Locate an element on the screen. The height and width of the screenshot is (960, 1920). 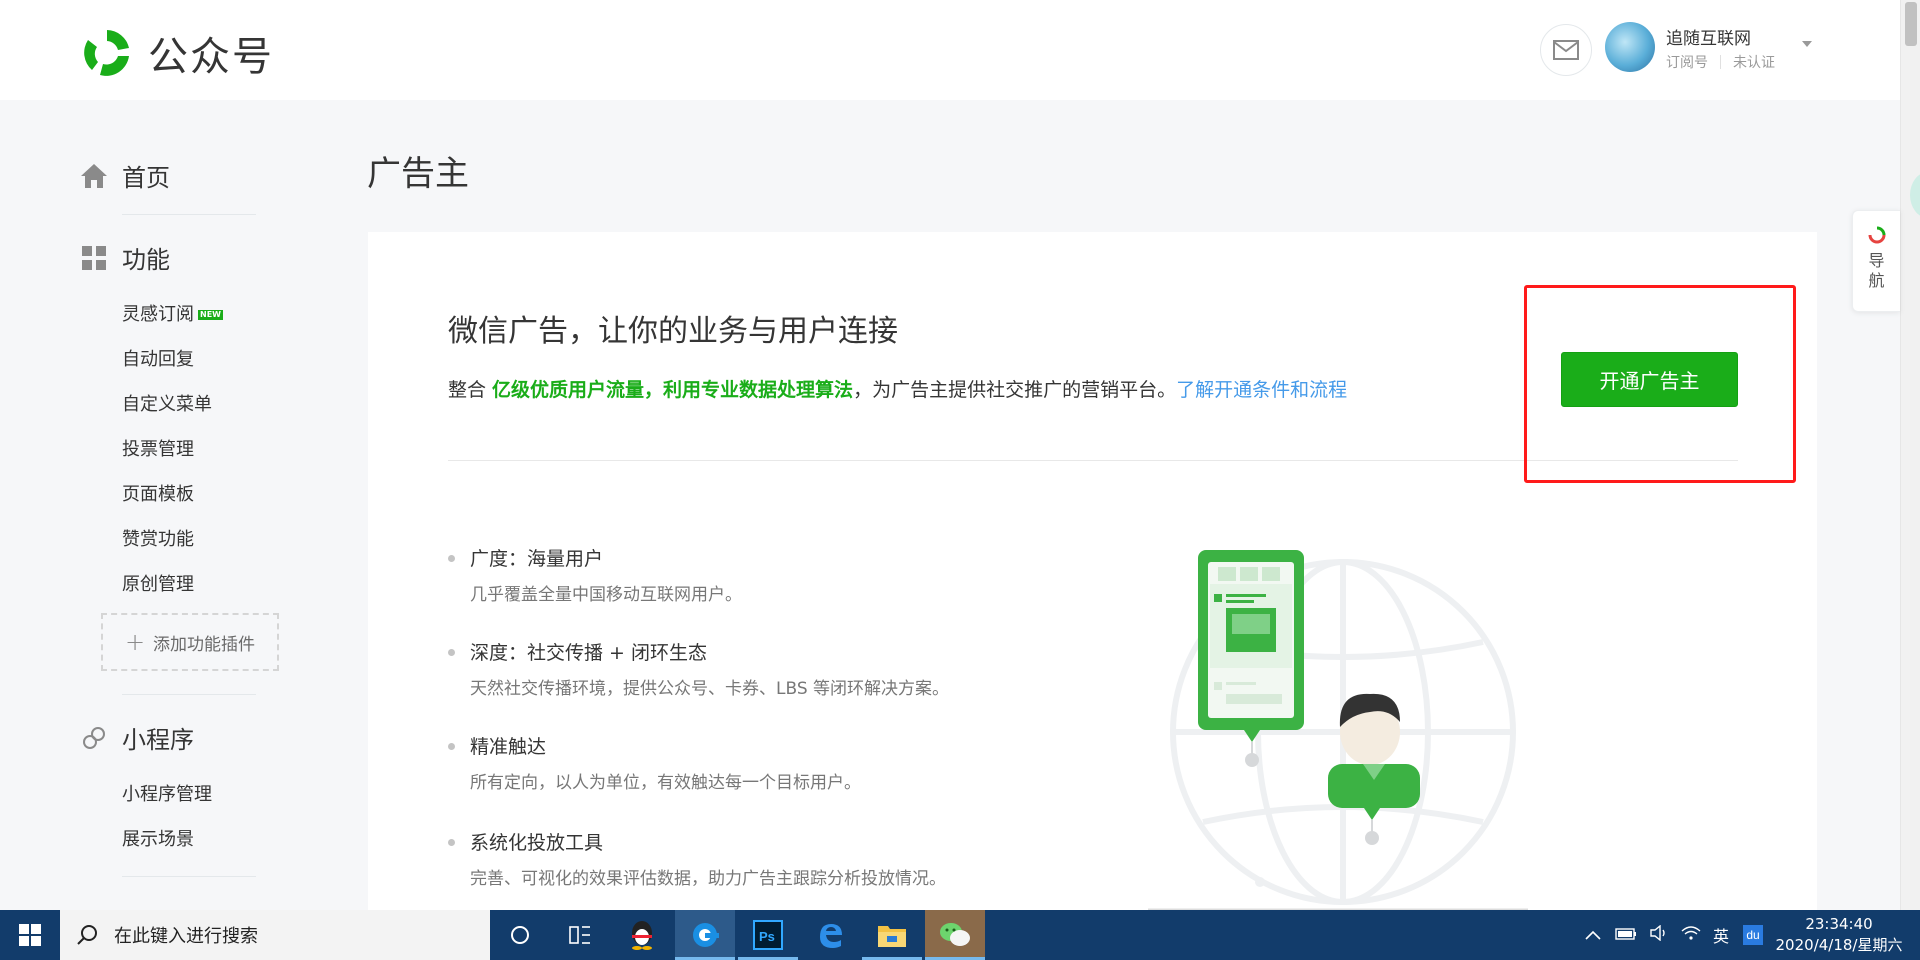
sidebar-item-display-scene: 展示场景 is located at coordinates (158, 838).